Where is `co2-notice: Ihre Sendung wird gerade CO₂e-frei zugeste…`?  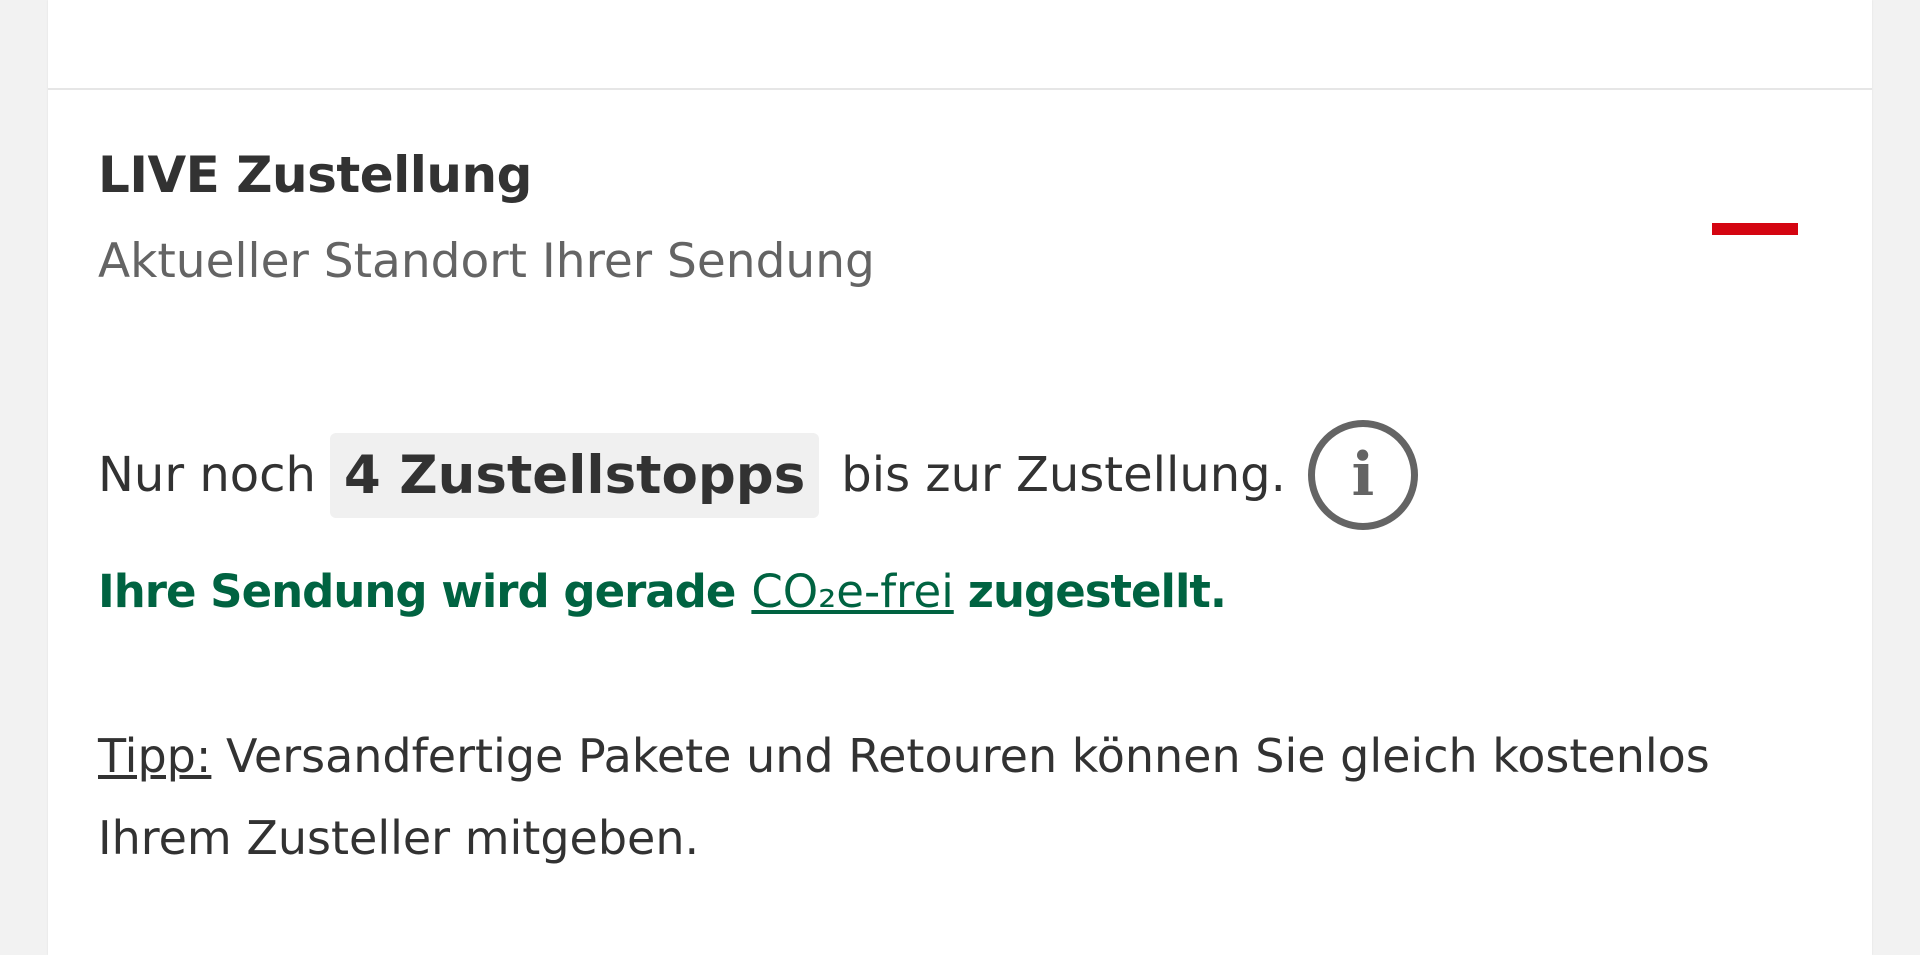
co2-notice: Ihre Sendung wird gerade CO₂e-frei zugeste… is located at coordinates (662, 591).